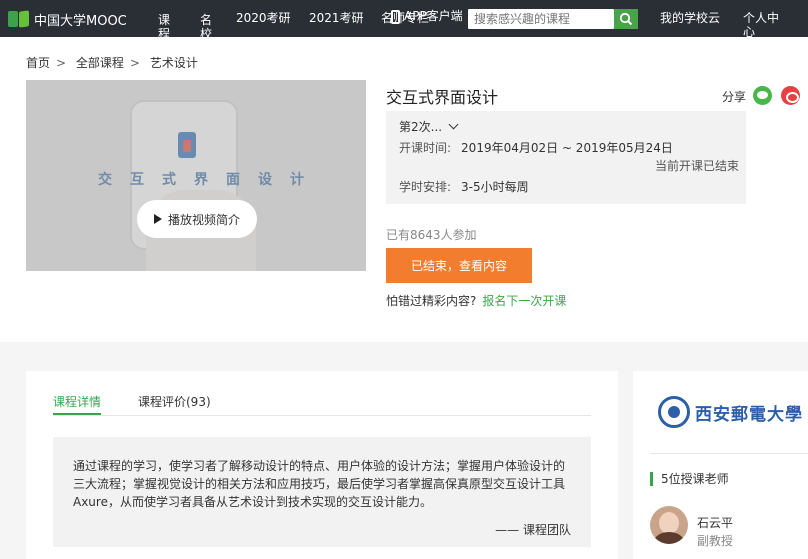 This screenshot has height=559, width=808. I want to click on play-intro-button: 播放视频简介, so click(197, 219).